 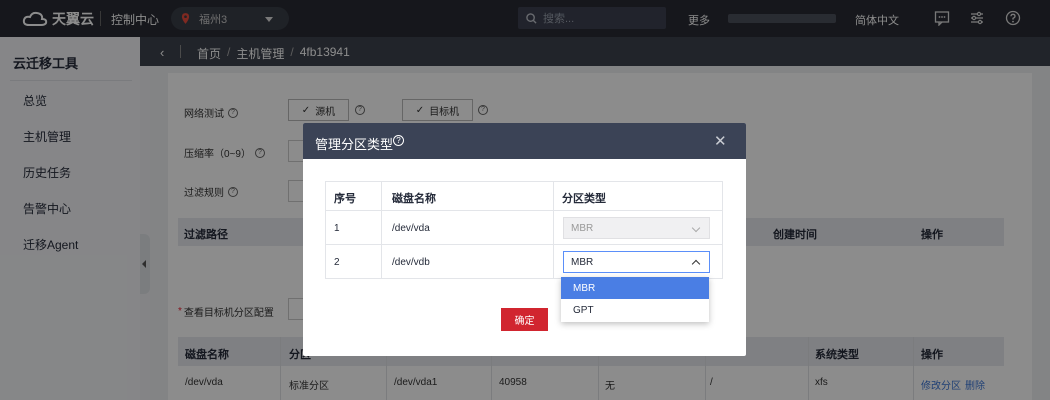 I want to click on col-seq: 序号, so click(x=345, y=199).